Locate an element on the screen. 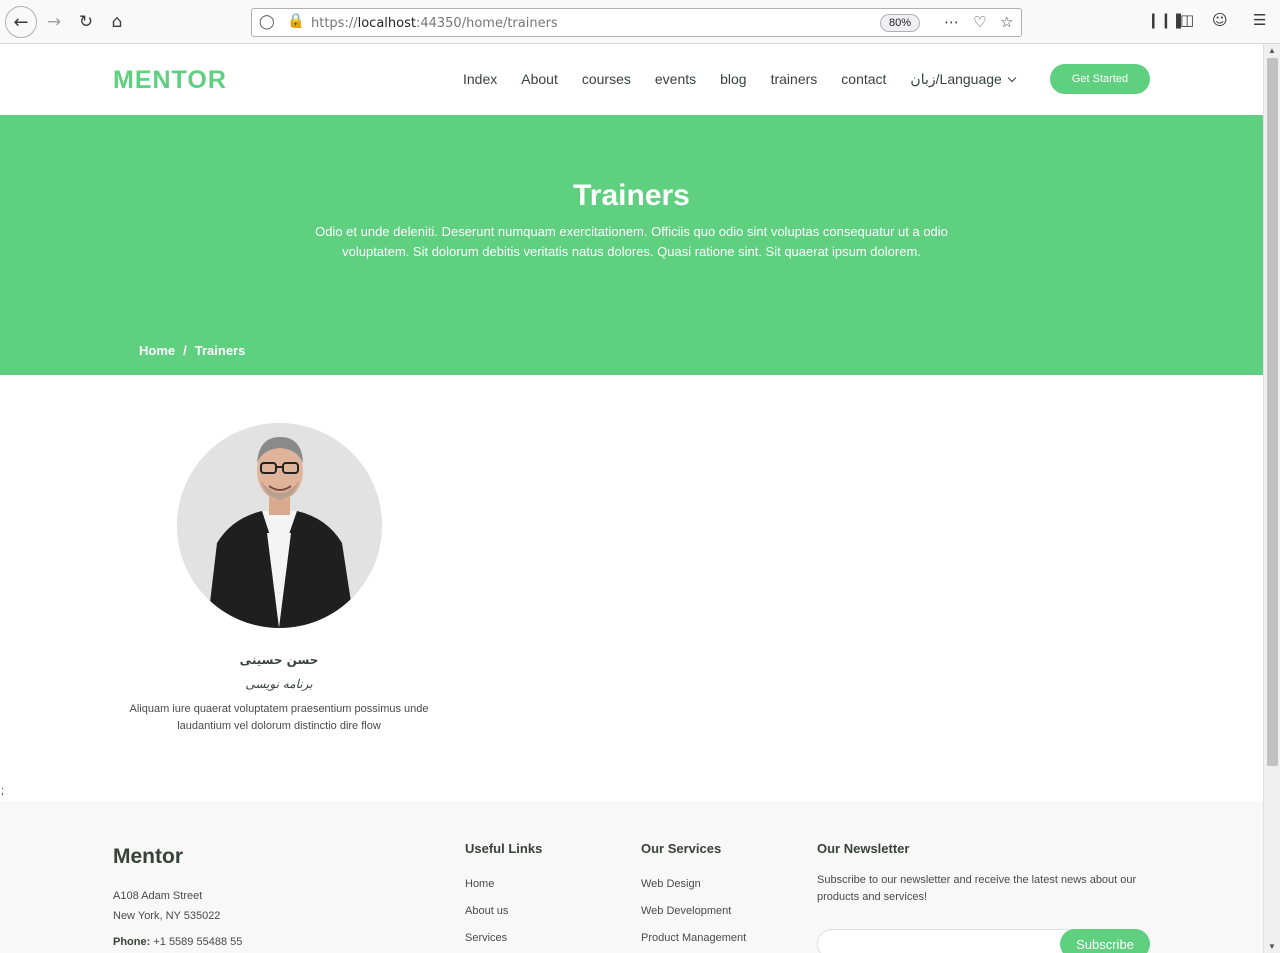  nav-events: events is located at coordinates (675, 79).